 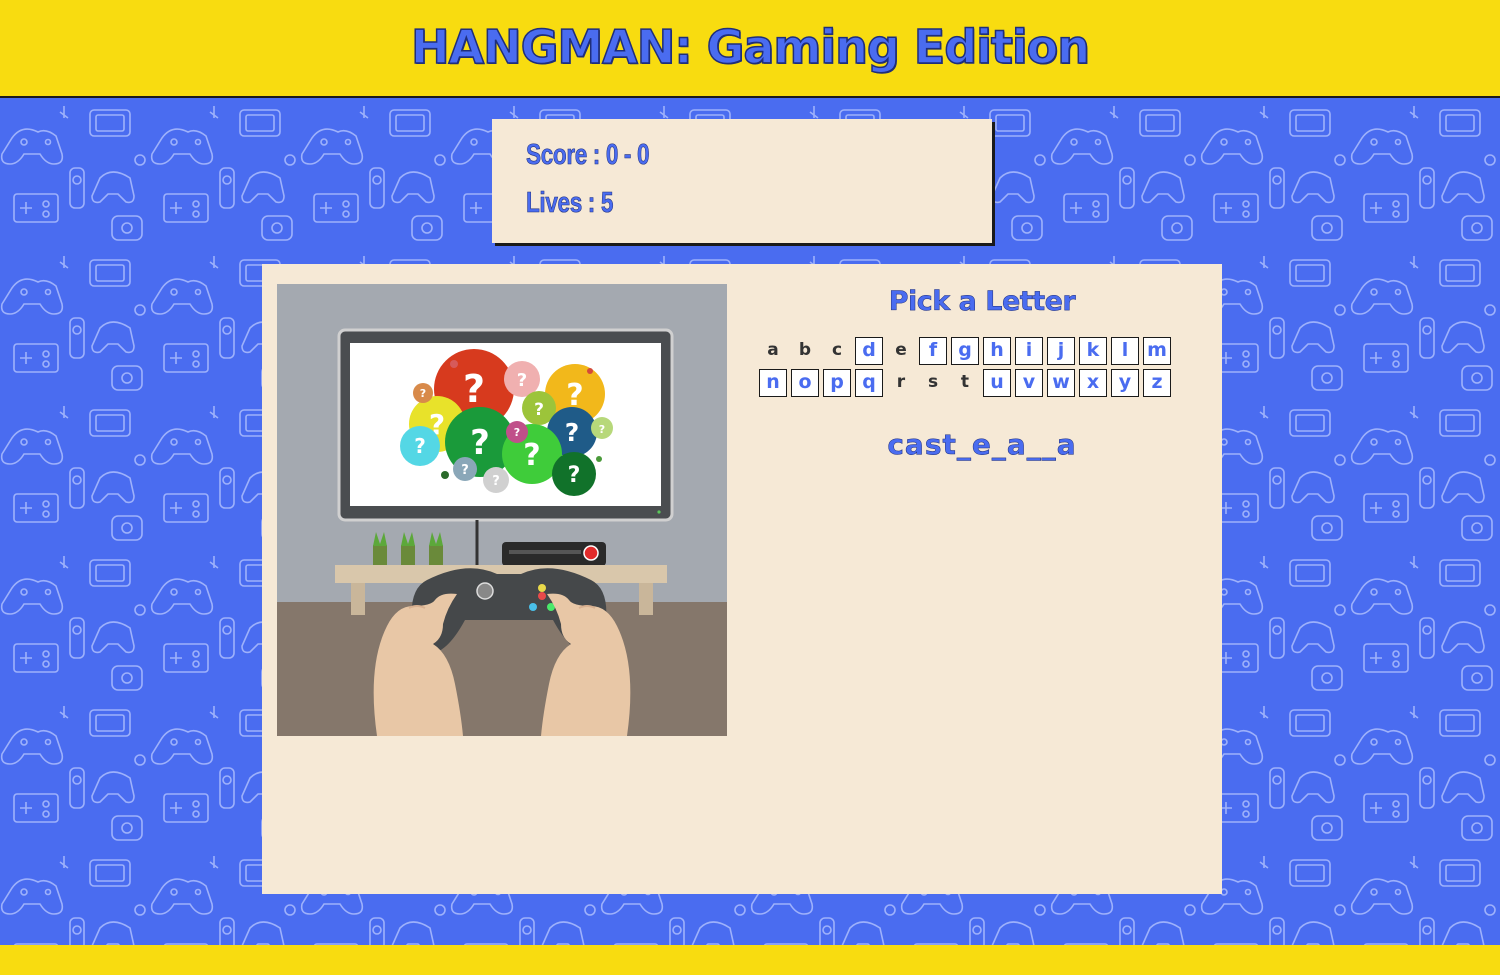 What do you see at coordinates (750, 960) in the screenshot?
I see `footer-bar` at bounding box center [750, 960].